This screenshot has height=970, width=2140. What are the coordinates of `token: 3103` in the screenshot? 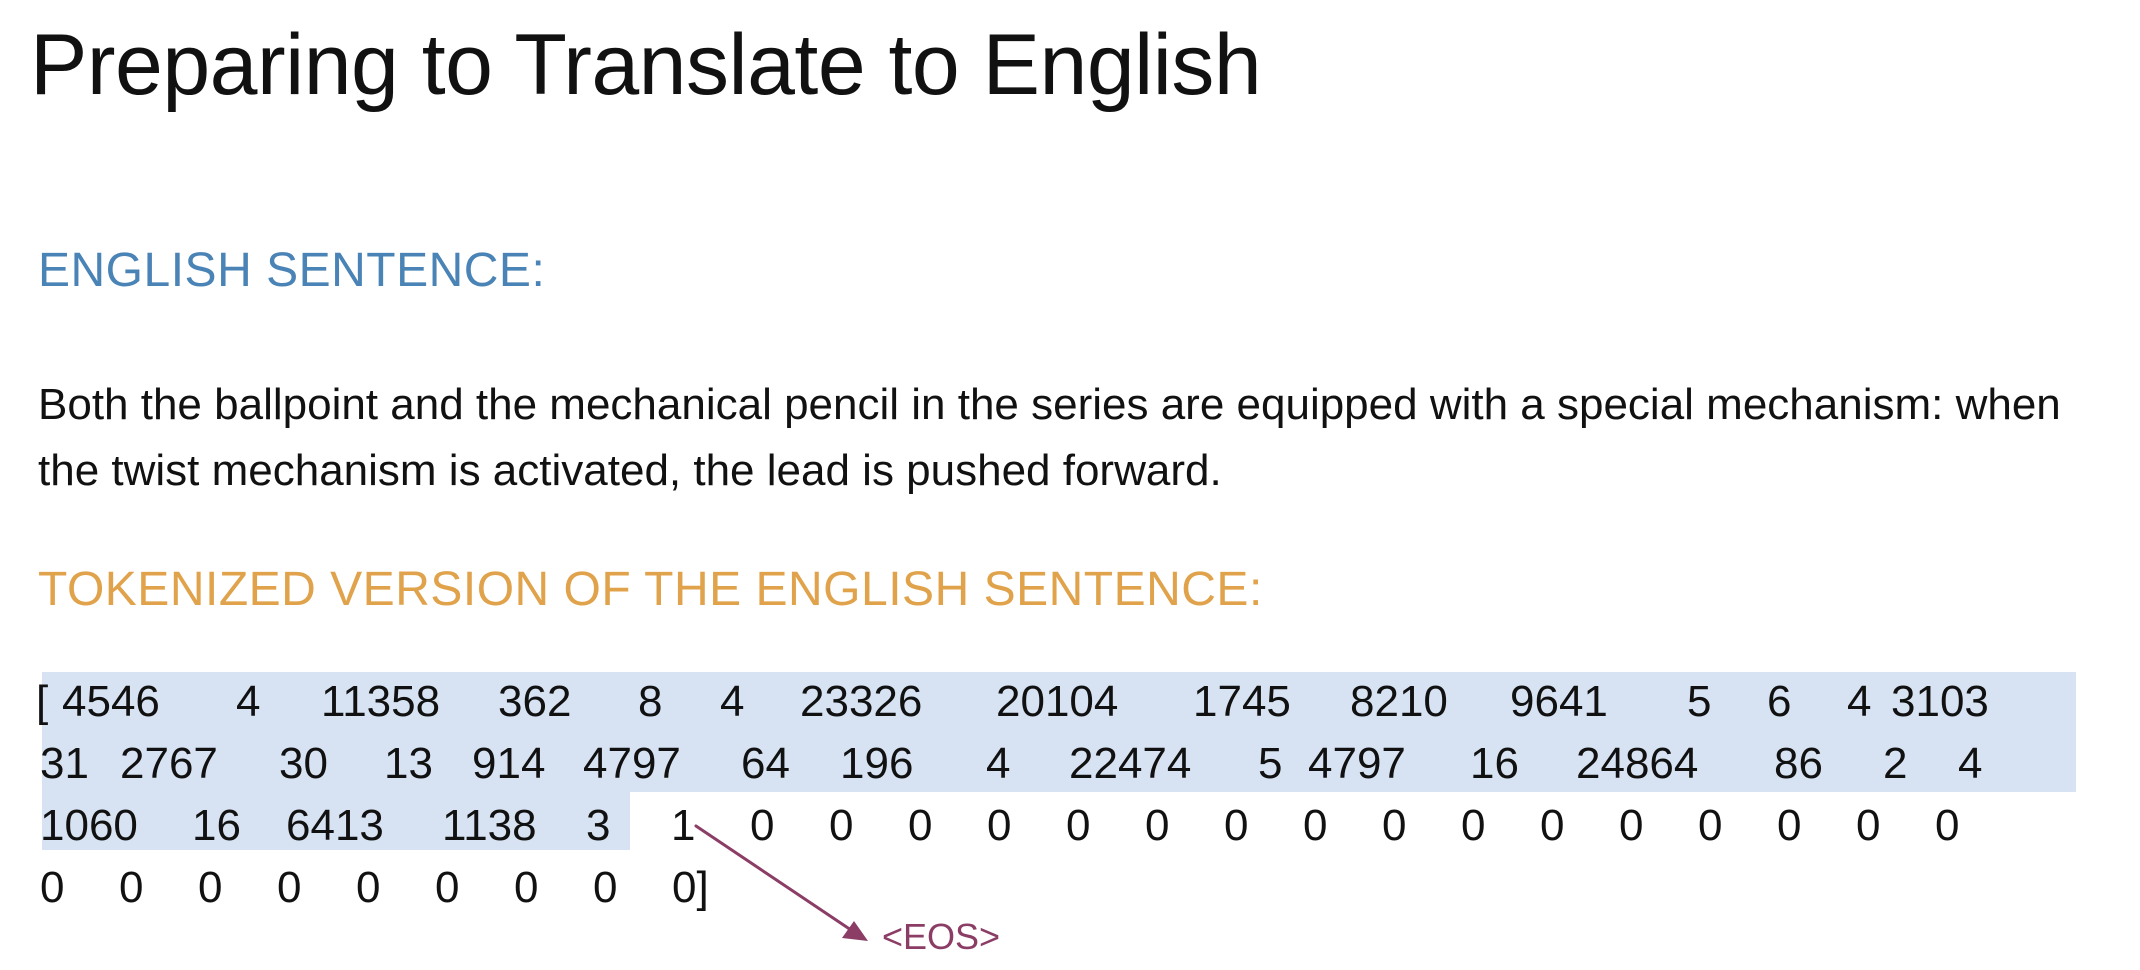 It's located at (1940, 701).